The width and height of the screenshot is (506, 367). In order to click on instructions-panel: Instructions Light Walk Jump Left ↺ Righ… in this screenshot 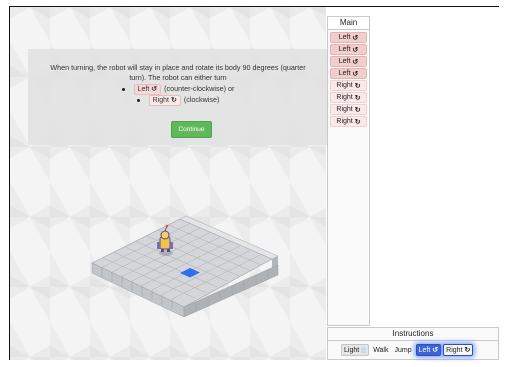, I will do `click(413, 343)`.